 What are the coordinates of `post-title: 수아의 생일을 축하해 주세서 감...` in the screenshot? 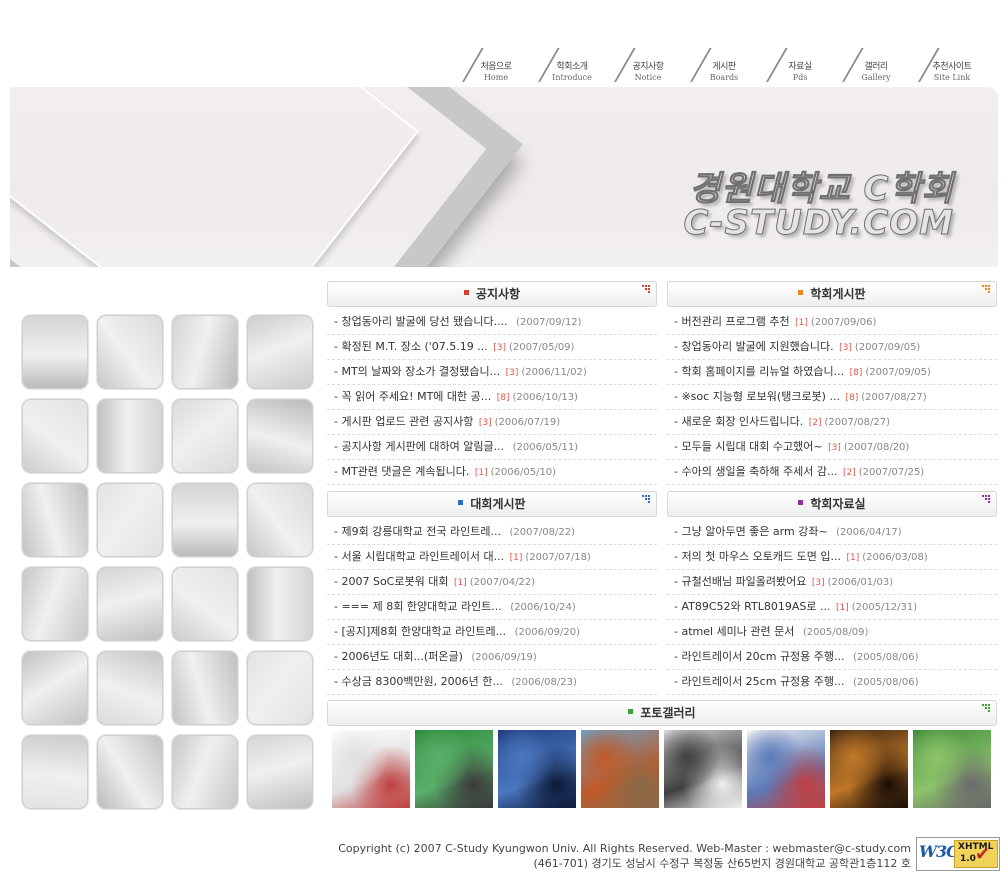 It's located at (759, 471).